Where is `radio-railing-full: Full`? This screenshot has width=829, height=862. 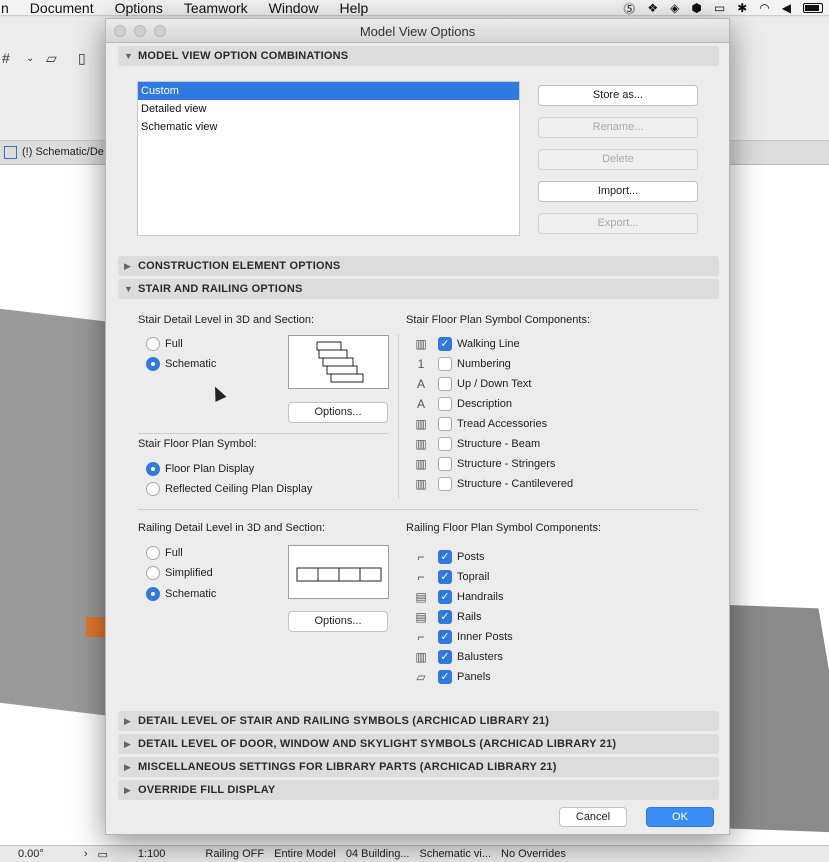
radio-railing-full: Full is located at coordinates (164, 553).